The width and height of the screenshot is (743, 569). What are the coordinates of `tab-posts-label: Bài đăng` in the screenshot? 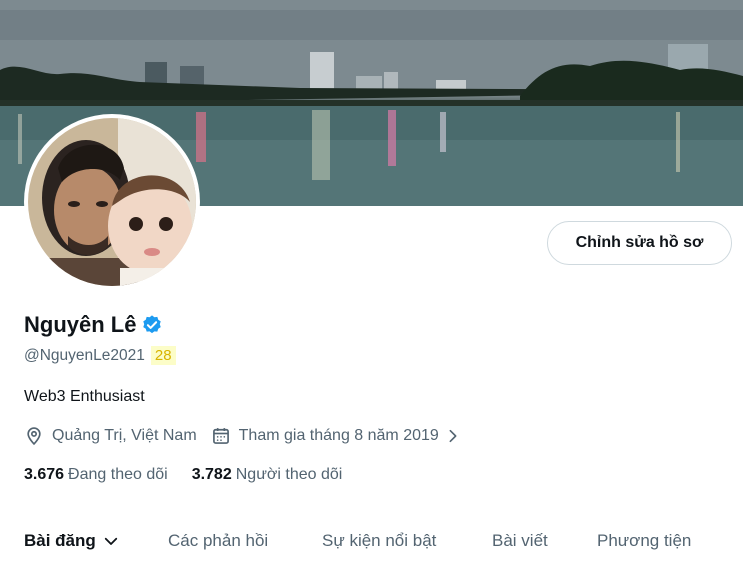 It's located at (60, 540).